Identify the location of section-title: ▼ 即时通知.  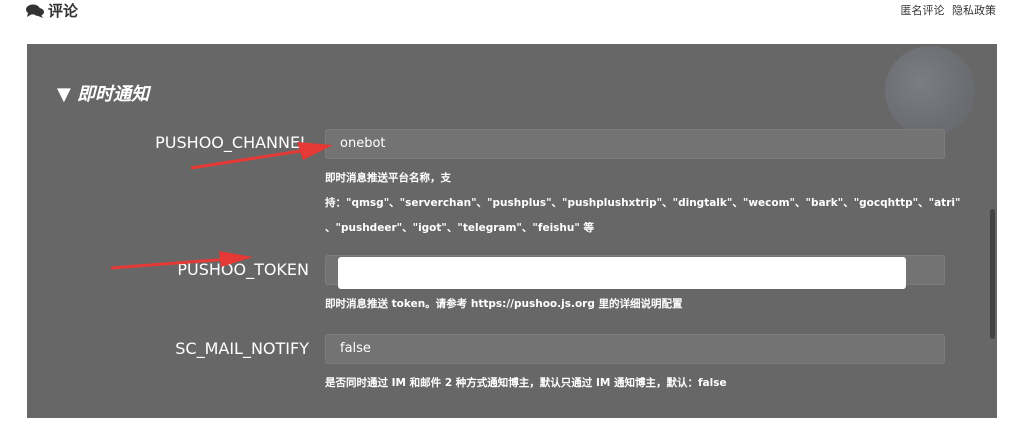
(103, 93).